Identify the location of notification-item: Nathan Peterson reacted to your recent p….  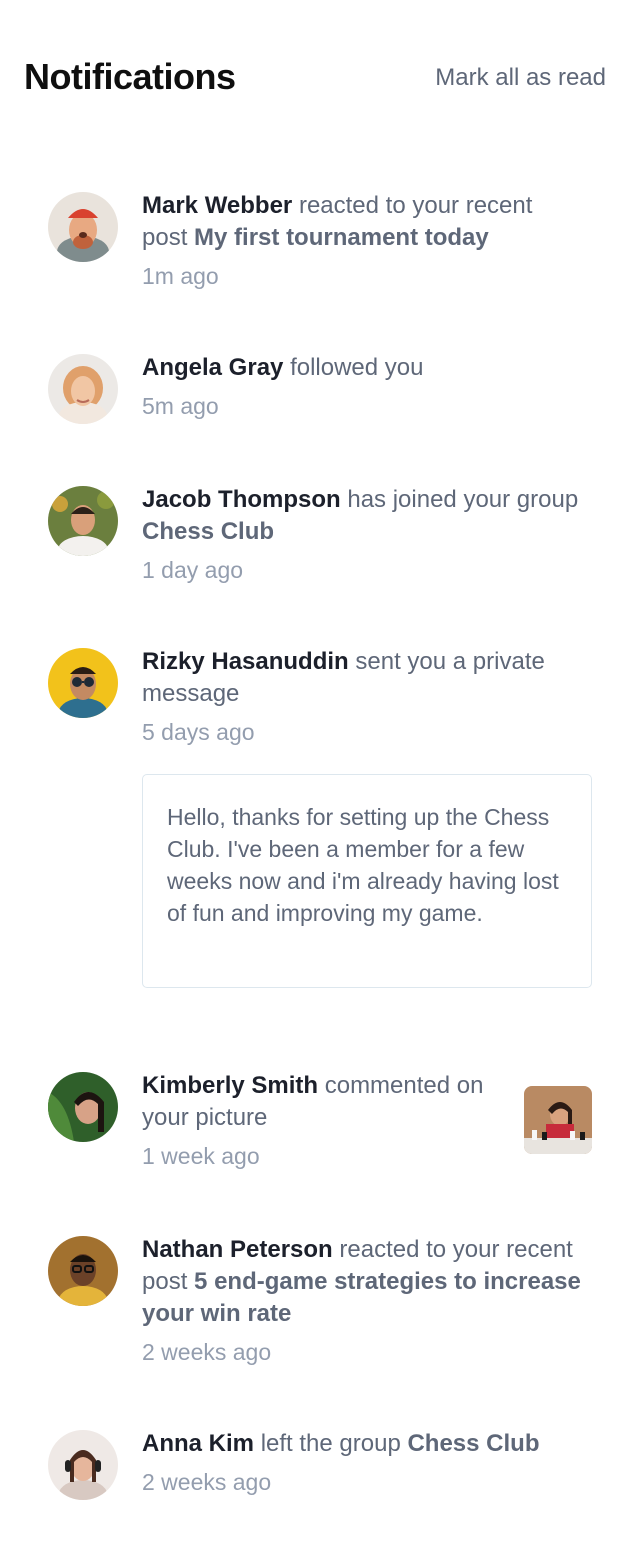
(320, 1309).